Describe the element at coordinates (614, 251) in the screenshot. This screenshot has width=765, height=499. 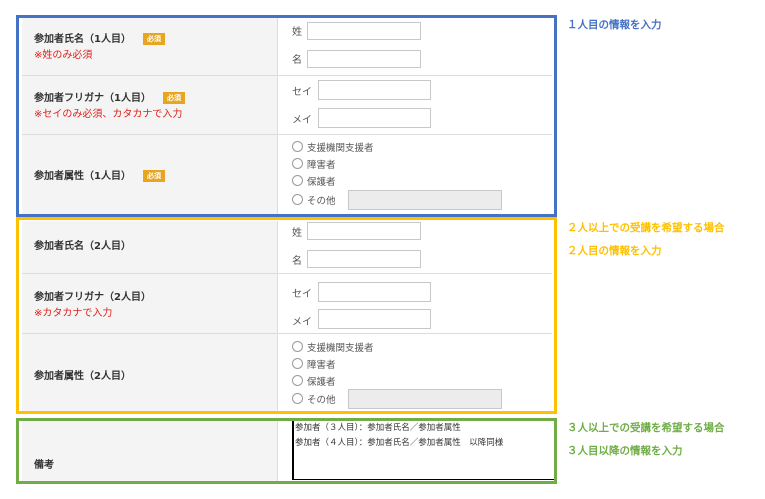
I see `annotation-yellow-2: ２人目の情報を入力` at that location.